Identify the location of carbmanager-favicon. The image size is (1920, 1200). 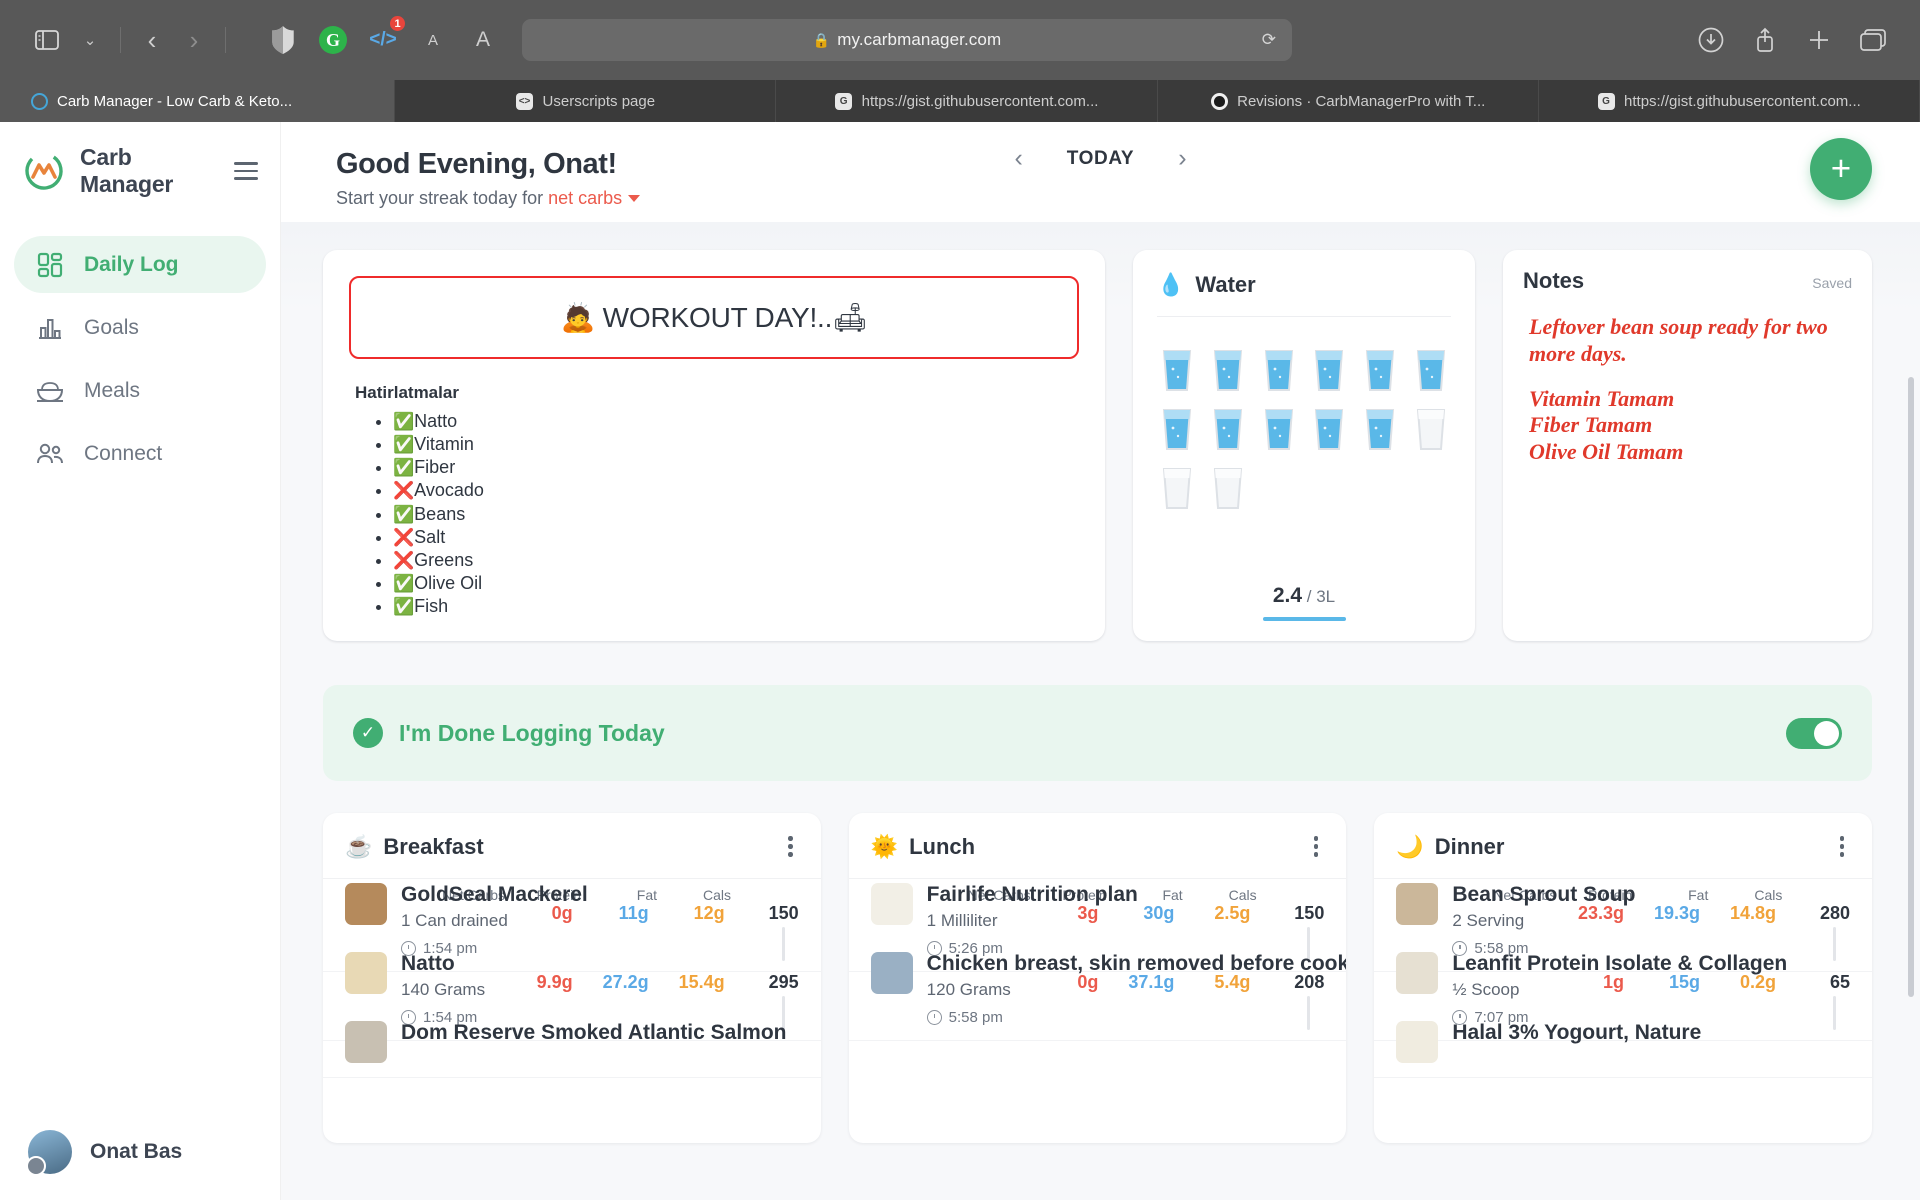
(39, 101).